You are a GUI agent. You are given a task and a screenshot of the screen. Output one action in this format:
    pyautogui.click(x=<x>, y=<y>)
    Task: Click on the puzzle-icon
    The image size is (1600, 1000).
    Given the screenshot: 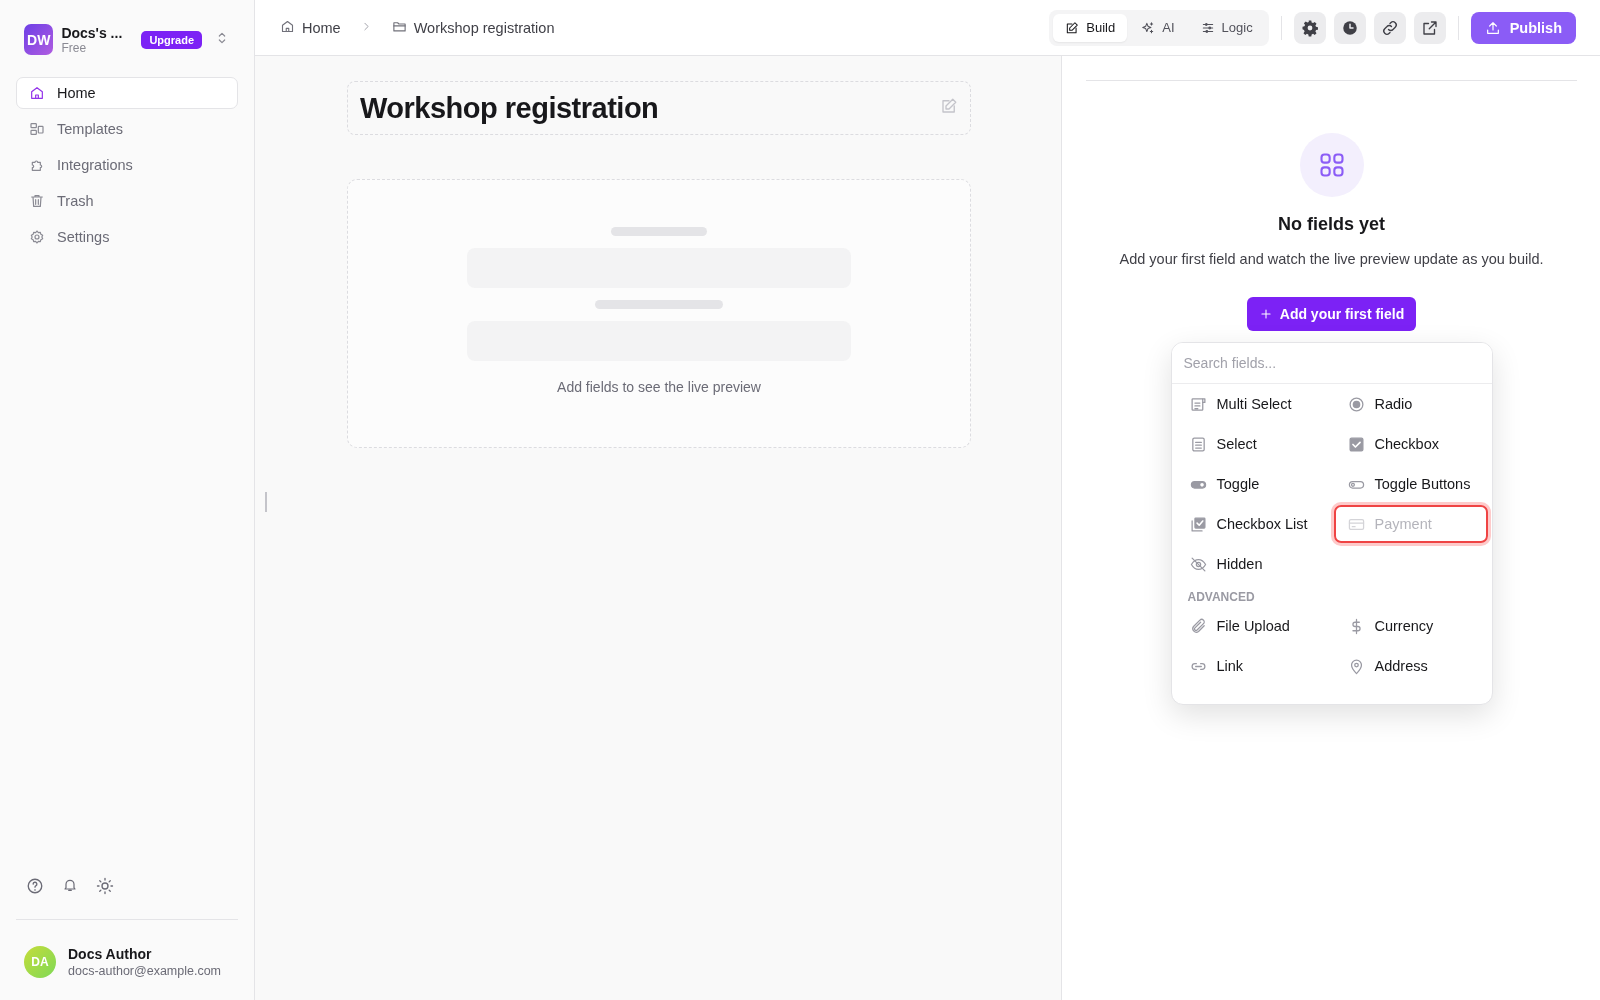 What is the action you would take?
    pyautogui.click(x=37, y=165)
    